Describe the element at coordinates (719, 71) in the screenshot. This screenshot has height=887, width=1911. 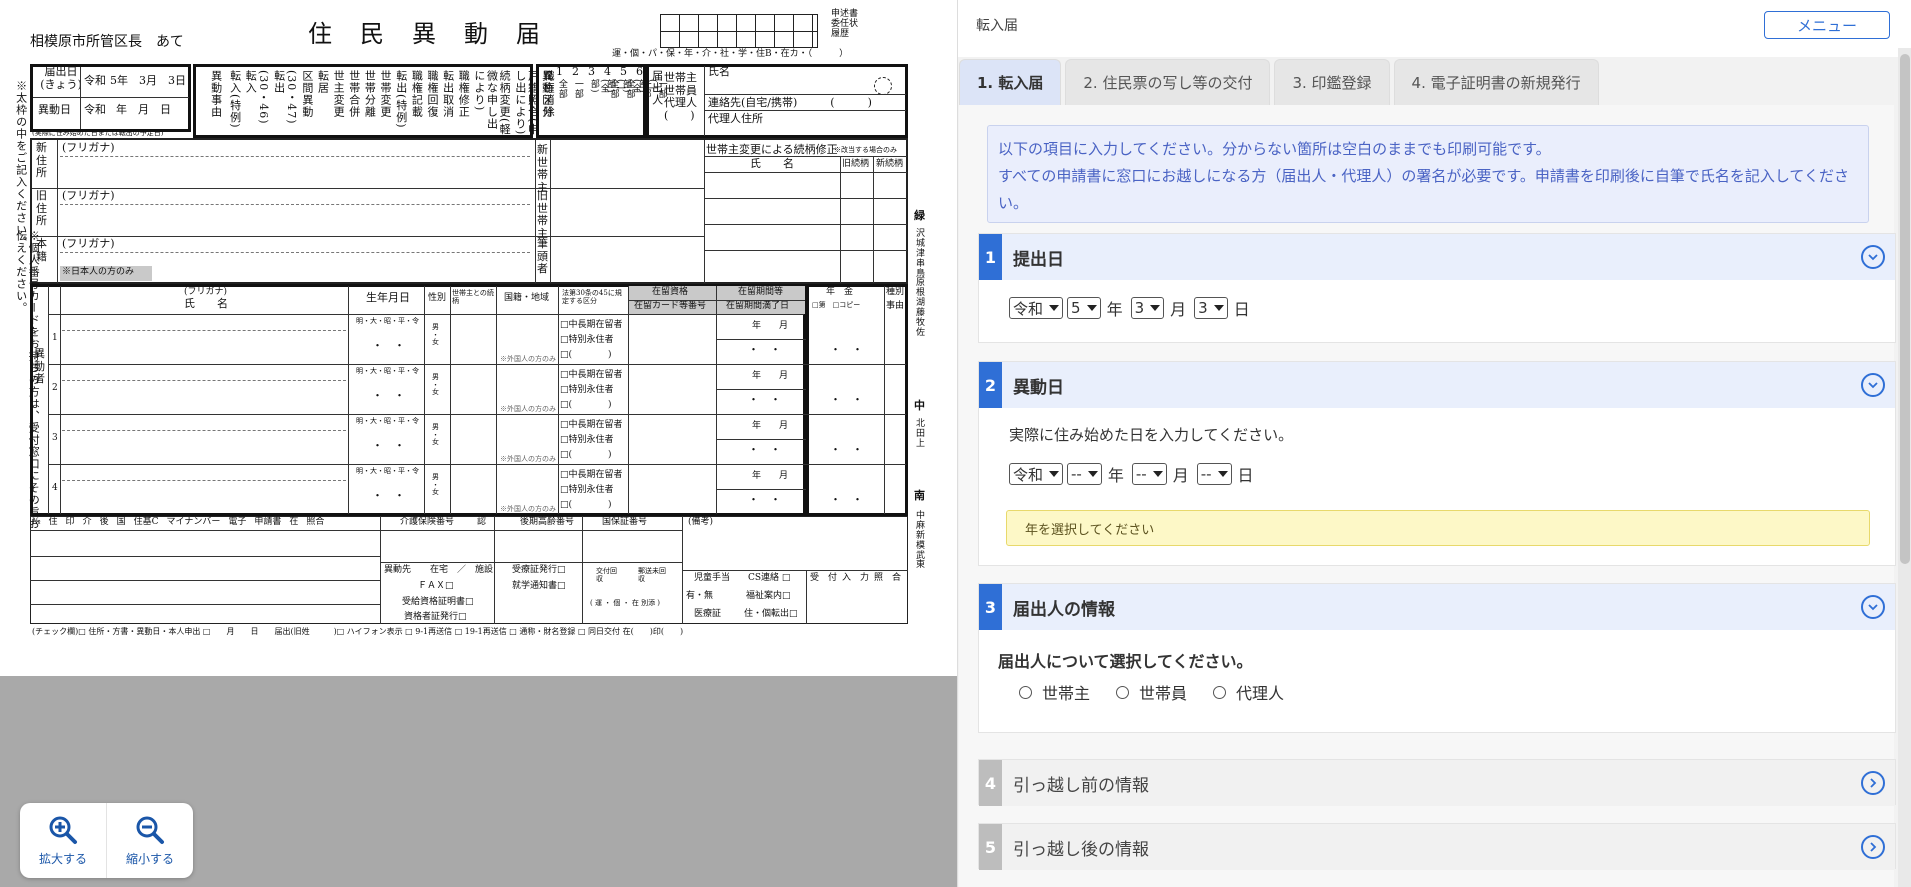
I see `declarant-name-label: 氏名` at that location.